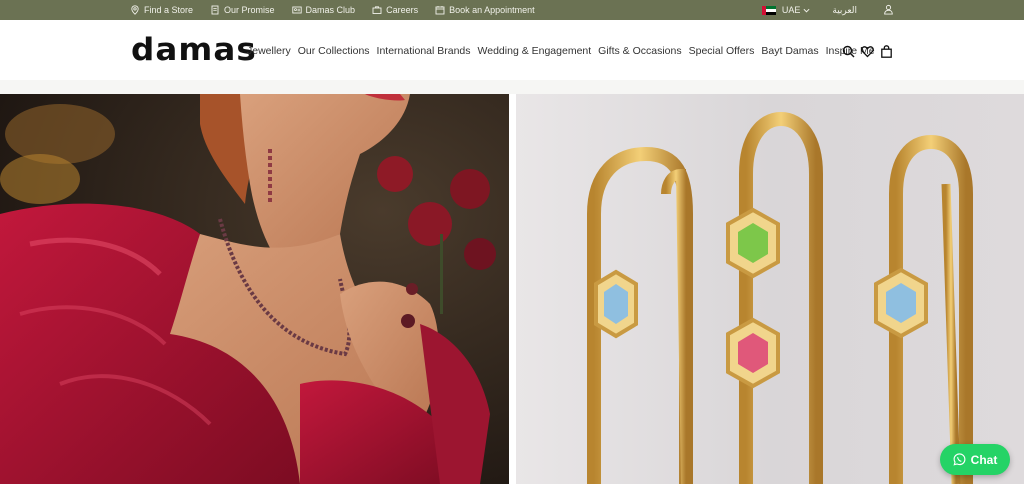  I want to click on search-icon, so click(848, 51).